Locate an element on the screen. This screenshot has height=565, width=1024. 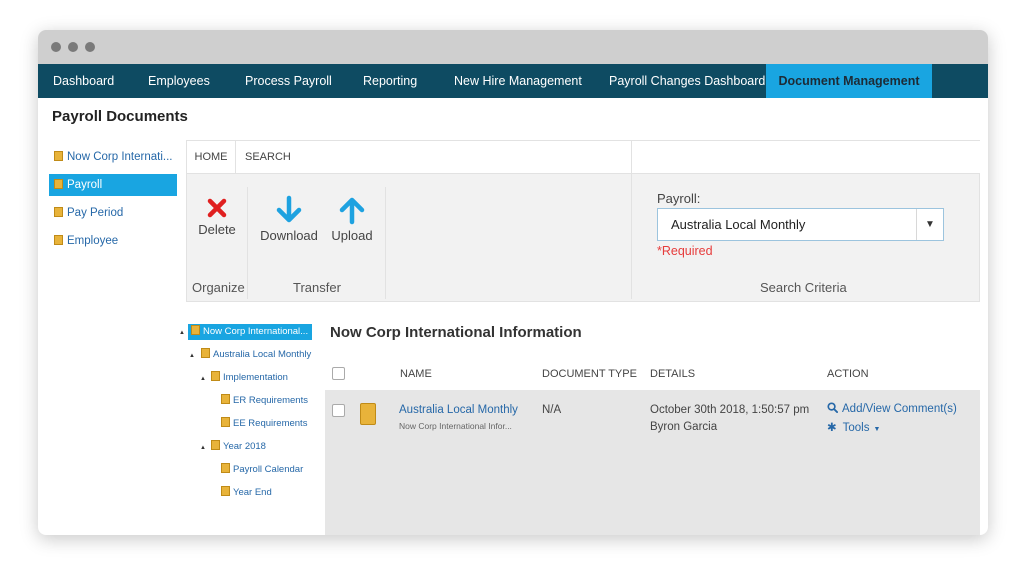
add-view-comments-label: Add/View Comment(s) is located at coordinates (899, 409).